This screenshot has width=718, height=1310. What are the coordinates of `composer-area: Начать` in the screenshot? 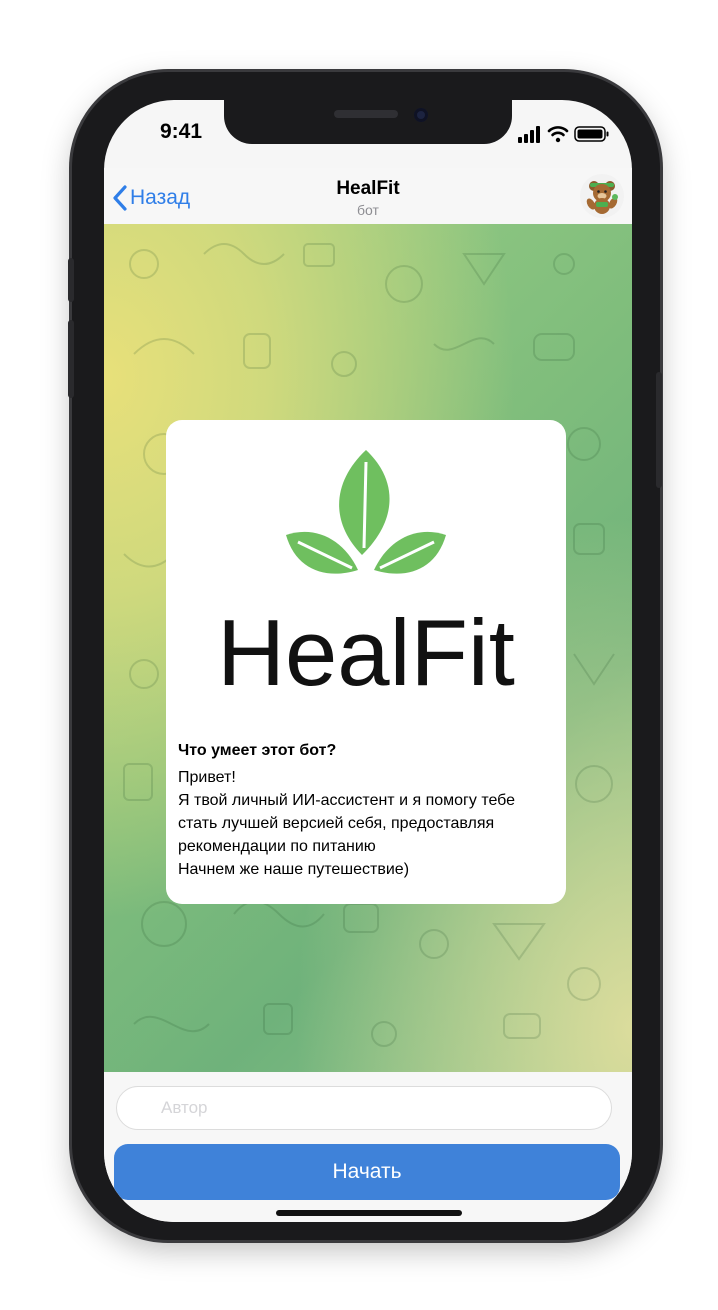 It's located at (368, 1147).